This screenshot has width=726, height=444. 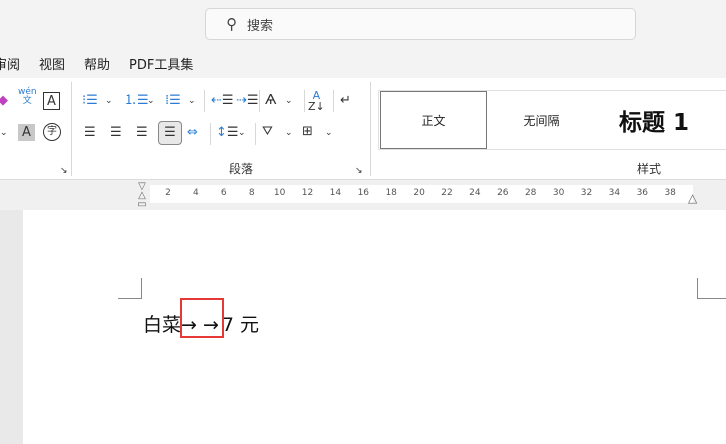 What do you see at coordinates (279, 193) in the screenshot?
I see `ruler-tick: 10` at bounding box center [279, 193].